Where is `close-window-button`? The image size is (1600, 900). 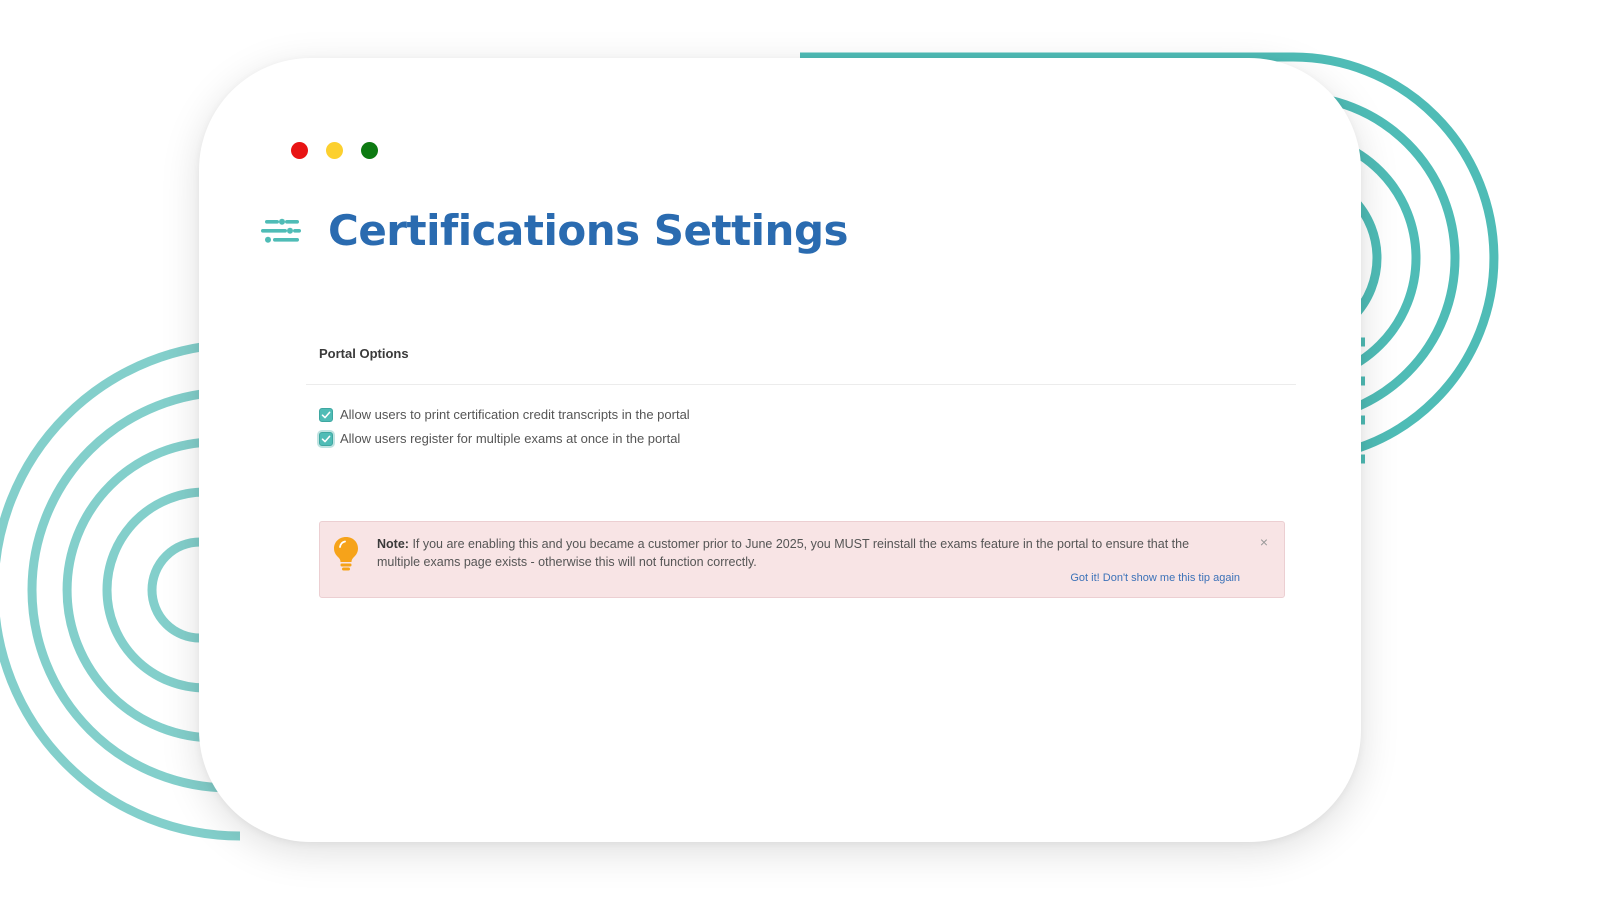 close-window-button is located at coordinates (299, 150).